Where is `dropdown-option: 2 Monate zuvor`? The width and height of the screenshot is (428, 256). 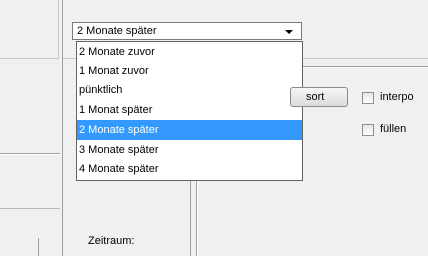 dropdown-option: 2 Monate zuvor is located at coordinates (189, 52).